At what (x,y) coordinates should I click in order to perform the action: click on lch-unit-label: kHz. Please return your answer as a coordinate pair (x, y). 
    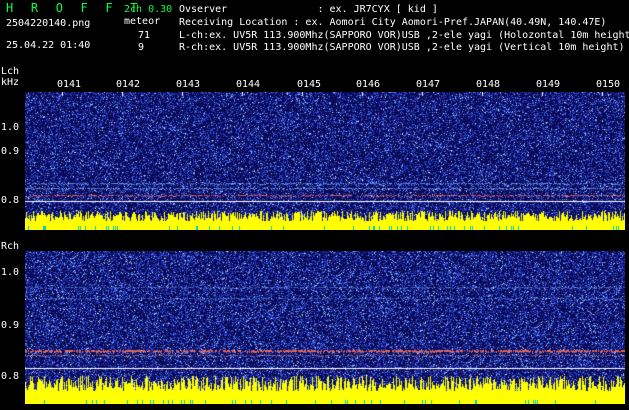
    Looking at the image, I should click on (10, 82).